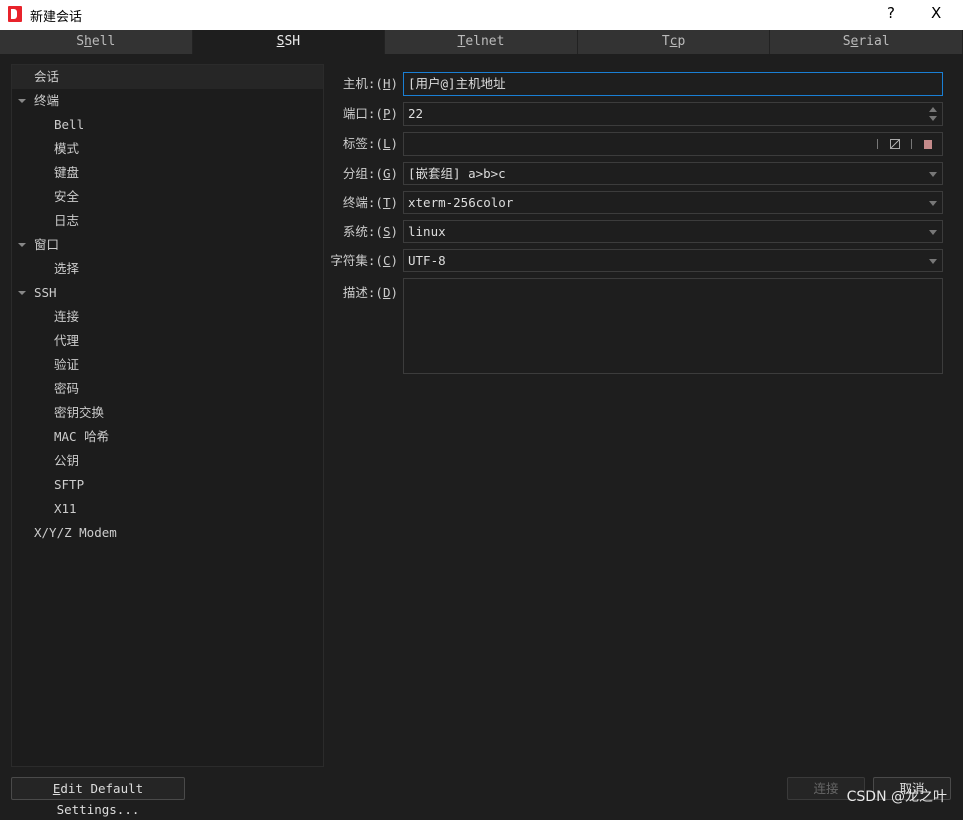  What do you see at coordinates (370, 231) in the screenshot?
I see `system-label: 系统:(S)` at bounding box center [370, 231].